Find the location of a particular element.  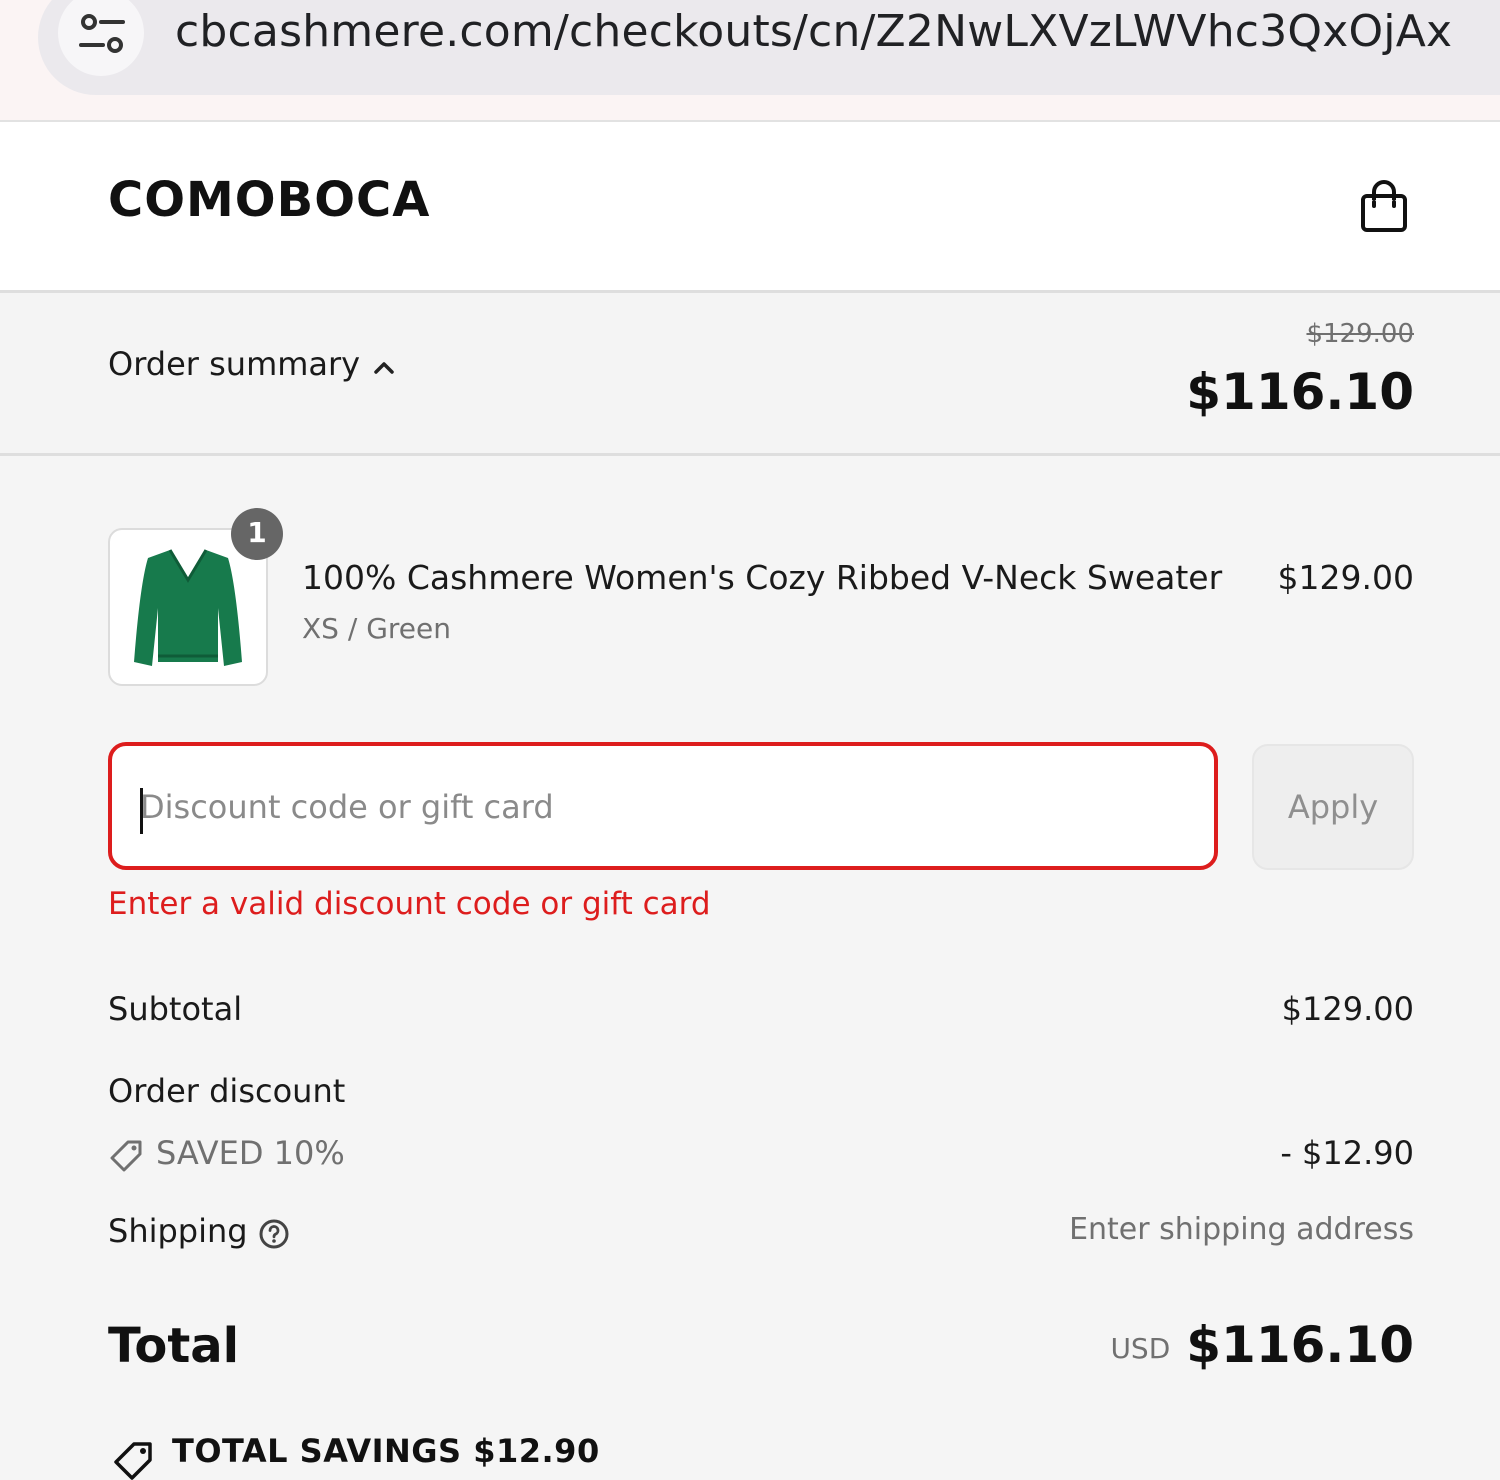

chevron-up-icon is located at coordinates (384, 367).